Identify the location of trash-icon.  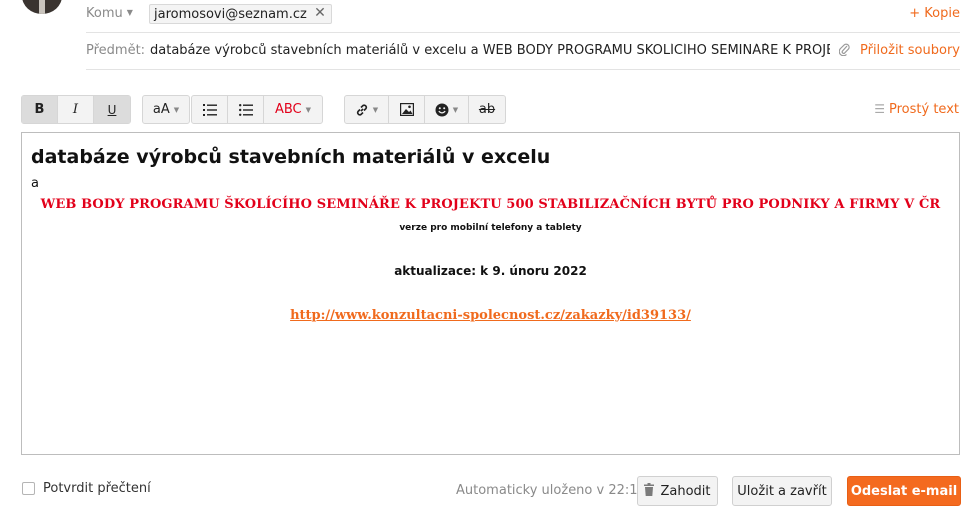
(649, 491).